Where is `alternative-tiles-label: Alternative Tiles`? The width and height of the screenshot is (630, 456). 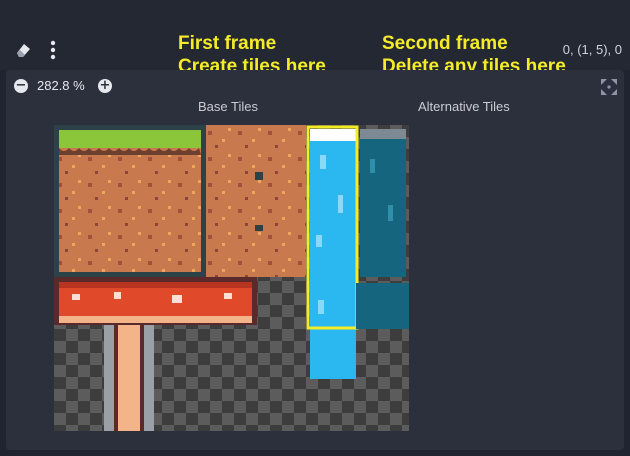 alternative-tiles-label: Alternative Tiles is located at coordinates (464, 106).